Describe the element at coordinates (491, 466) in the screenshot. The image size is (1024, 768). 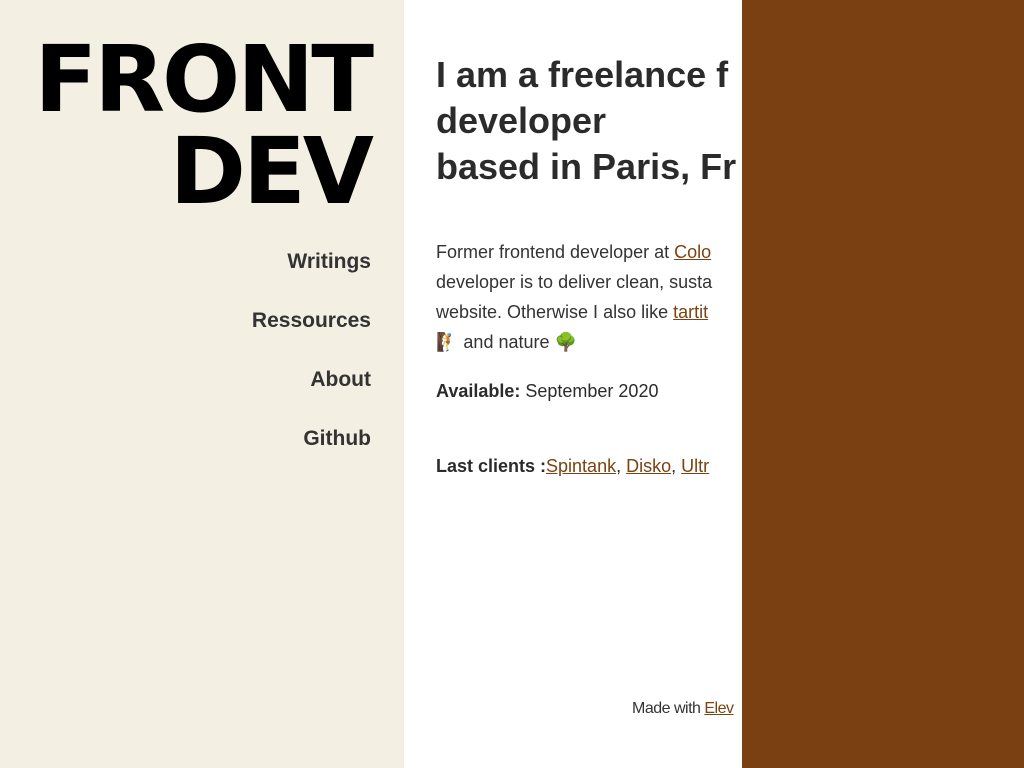
I see `clients-label: Last clients :` at that location.